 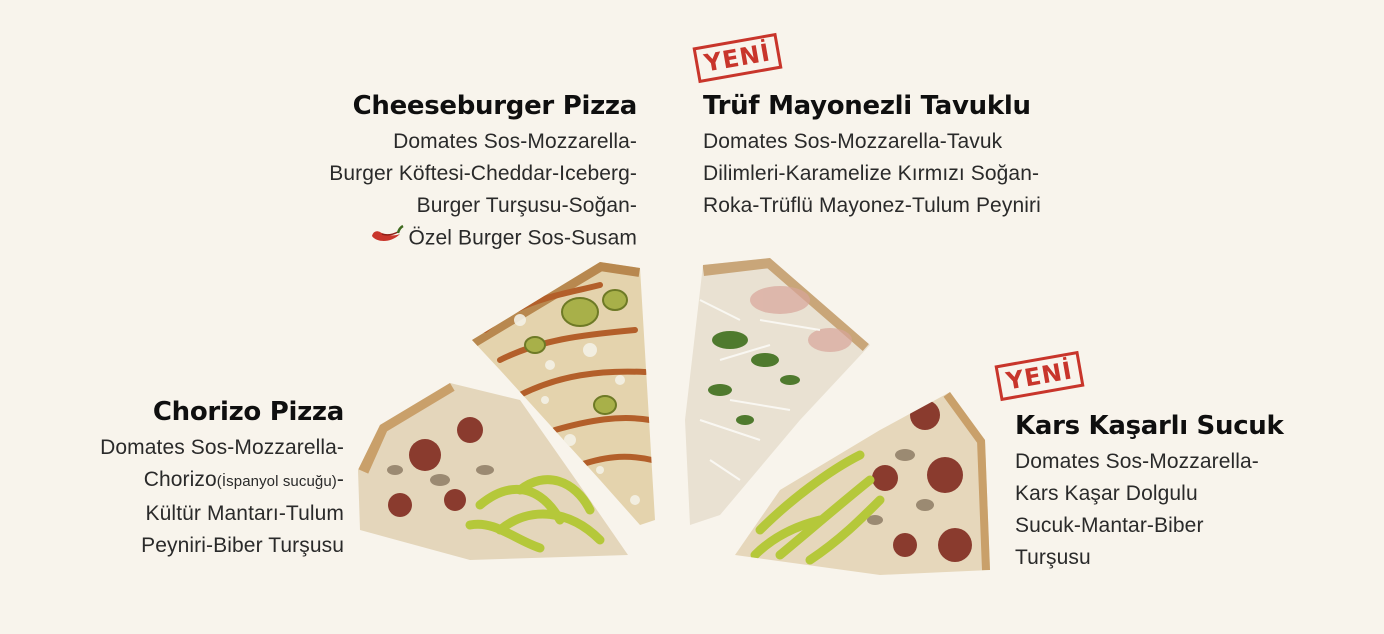 What do you see at coordinates (526, 205) in the screenshot?
I see `item-ingredients-line: Burger Turşusu-Soğan-` at bounding box center [526, 205].